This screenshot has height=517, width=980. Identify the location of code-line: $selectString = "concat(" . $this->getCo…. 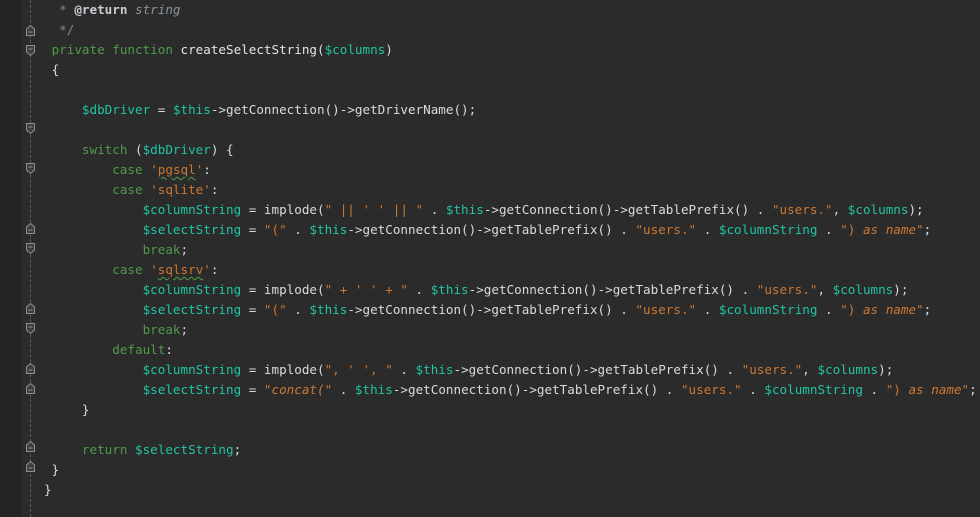
(510, 390).